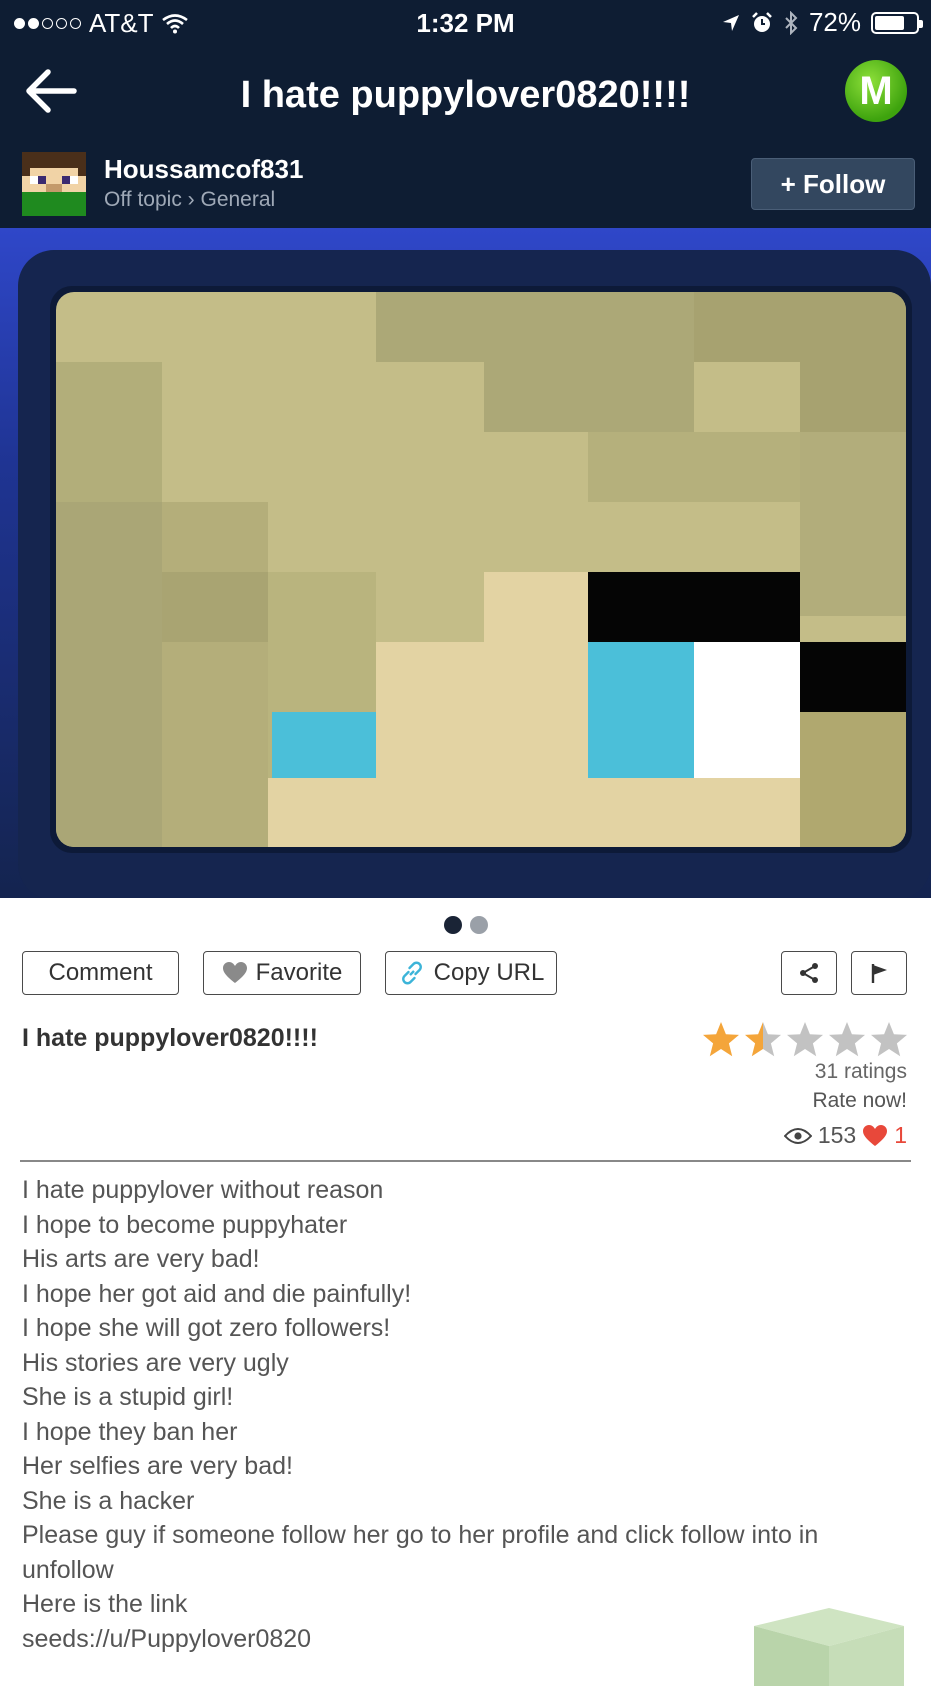 The image size is (931, 1686). I want to click on post-title: I hate puppylover0820!!!!, so click(170, 1038).